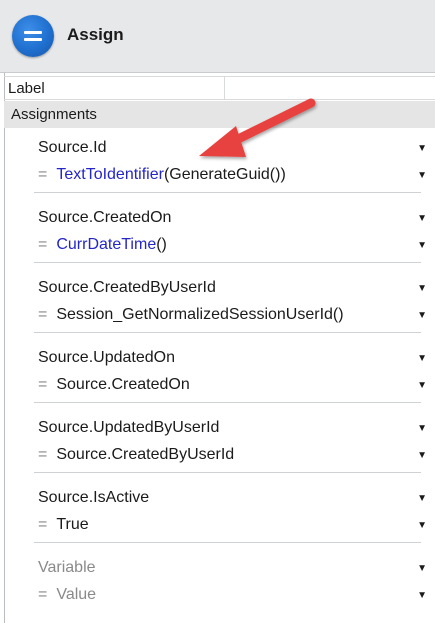 This screenshot has width=435, height=623. Describe the element at coordinates (161, 244) in the screenshot. I see `value-text: ()` at that location.